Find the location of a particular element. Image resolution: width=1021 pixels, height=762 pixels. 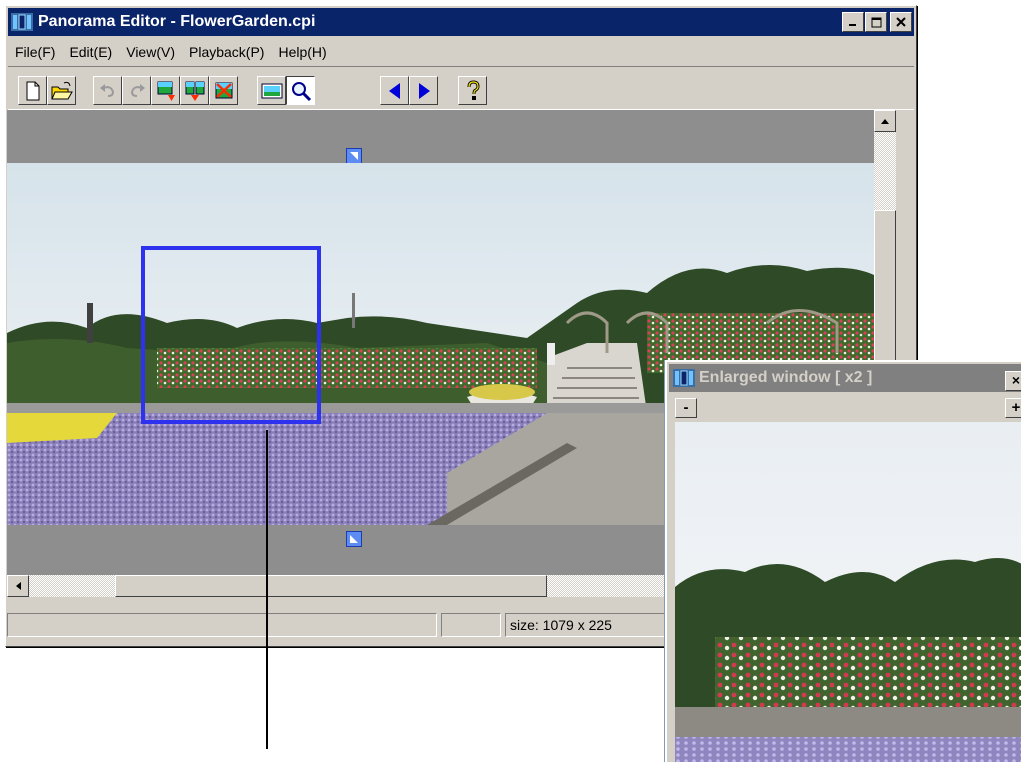

delete-image-icon is located at coordinates (223, 90).